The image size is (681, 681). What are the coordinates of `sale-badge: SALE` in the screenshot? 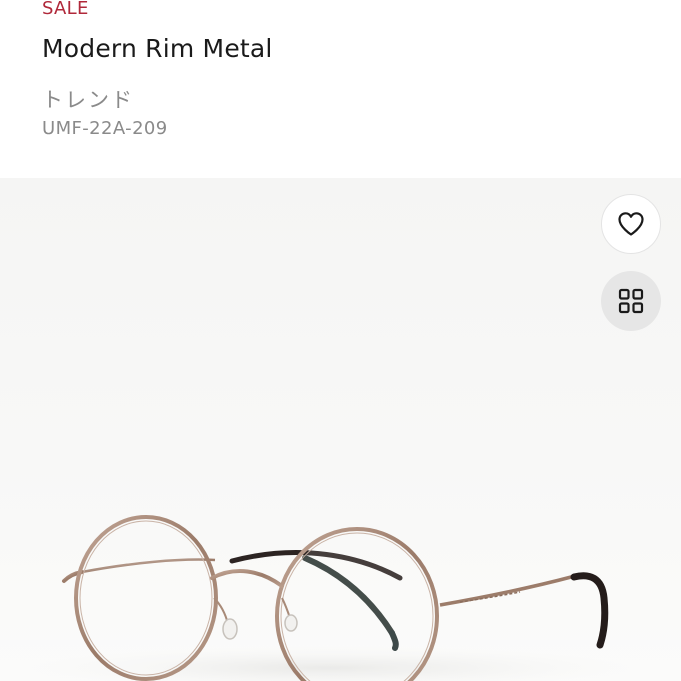 It's located at (65, 9).